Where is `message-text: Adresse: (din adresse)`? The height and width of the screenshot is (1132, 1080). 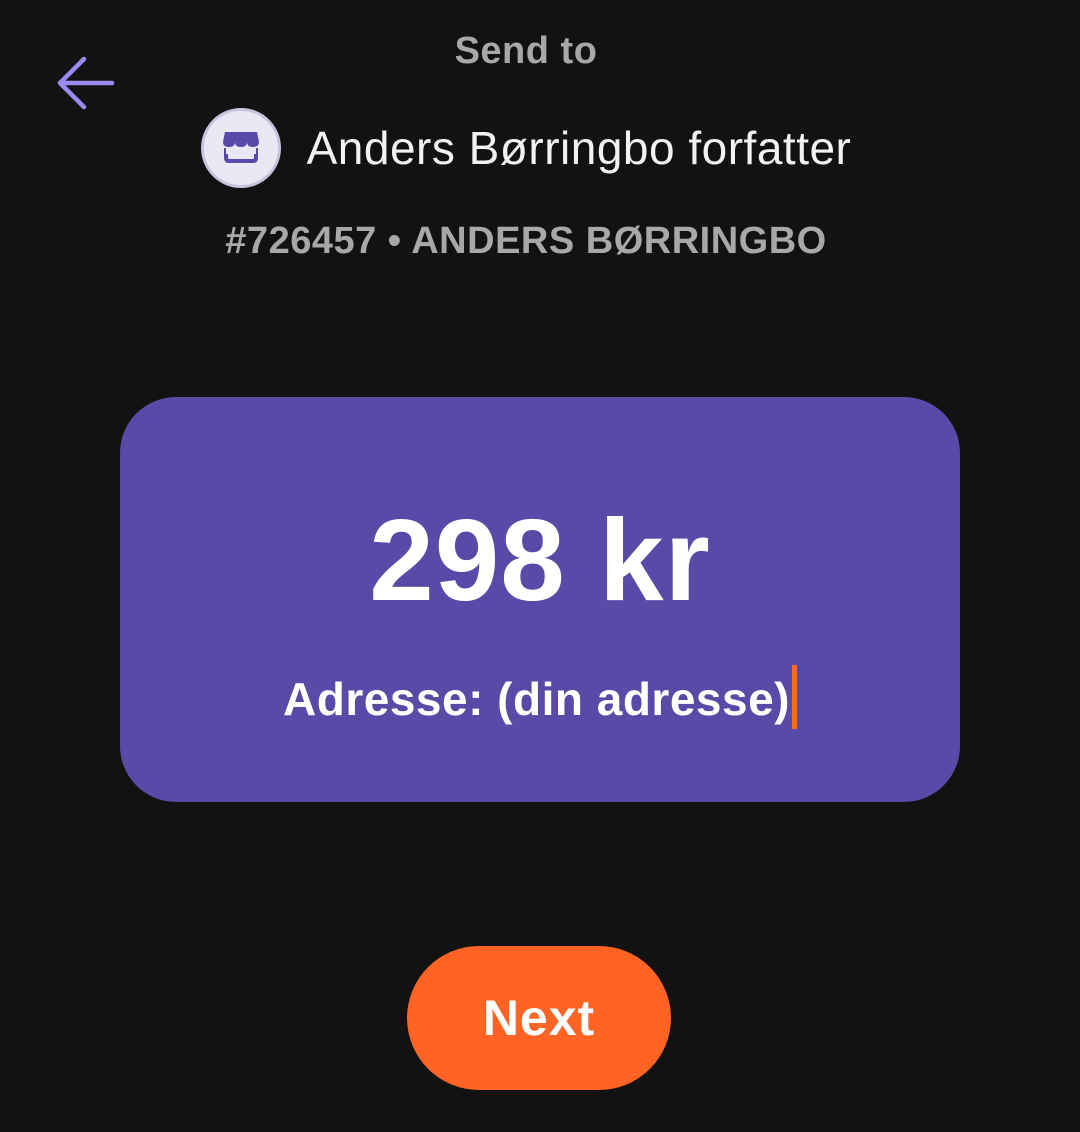 message-text: Adresse: (din adresse) is located at coordinates (536, 699).